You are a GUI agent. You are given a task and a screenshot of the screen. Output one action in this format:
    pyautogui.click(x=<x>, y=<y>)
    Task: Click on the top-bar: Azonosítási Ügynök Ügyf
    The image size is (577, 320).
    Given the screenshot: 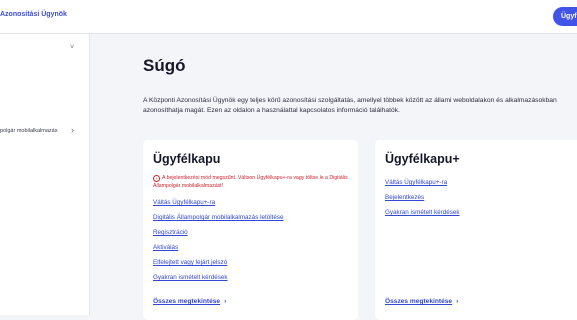 What is the action you would take?
    pyautogui.click(x=288, y=17)
    